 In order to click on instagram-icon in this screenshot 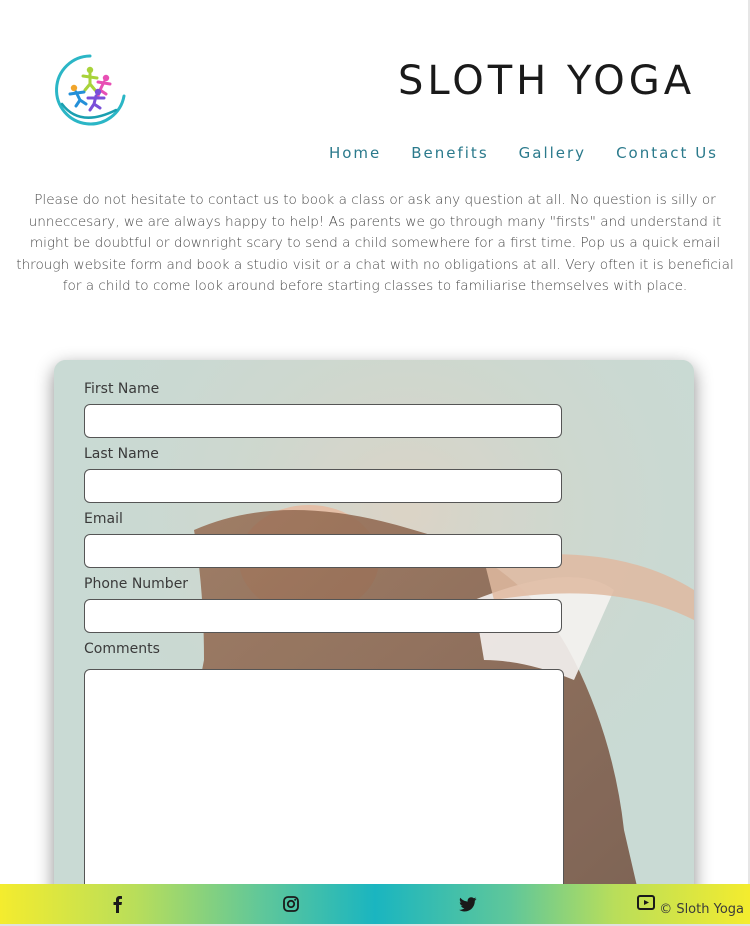, I will do `click(291, 904)`.